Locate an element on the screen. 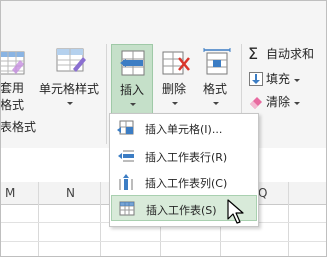 This screenshot has height=257, width=327. format-button-label: 格式 is located at coordinates (215, 89).